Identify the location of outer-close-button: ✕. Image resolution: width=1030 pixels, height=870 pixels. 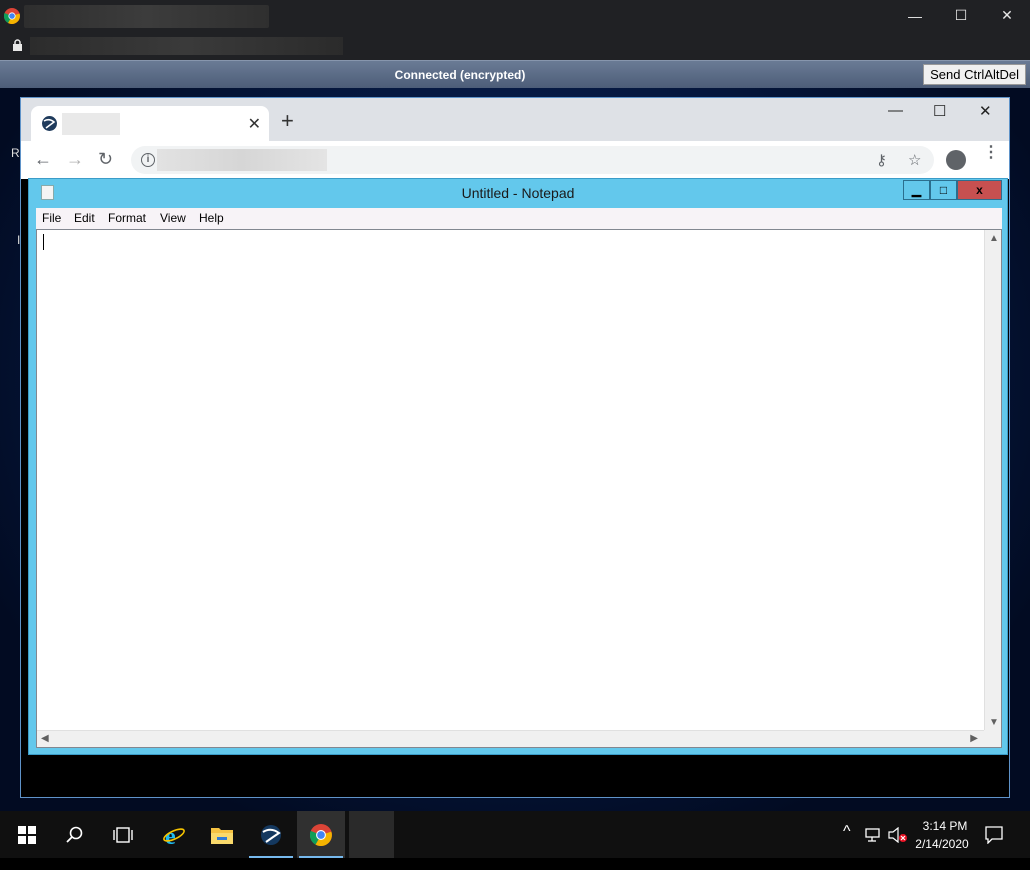
(1007, 15).